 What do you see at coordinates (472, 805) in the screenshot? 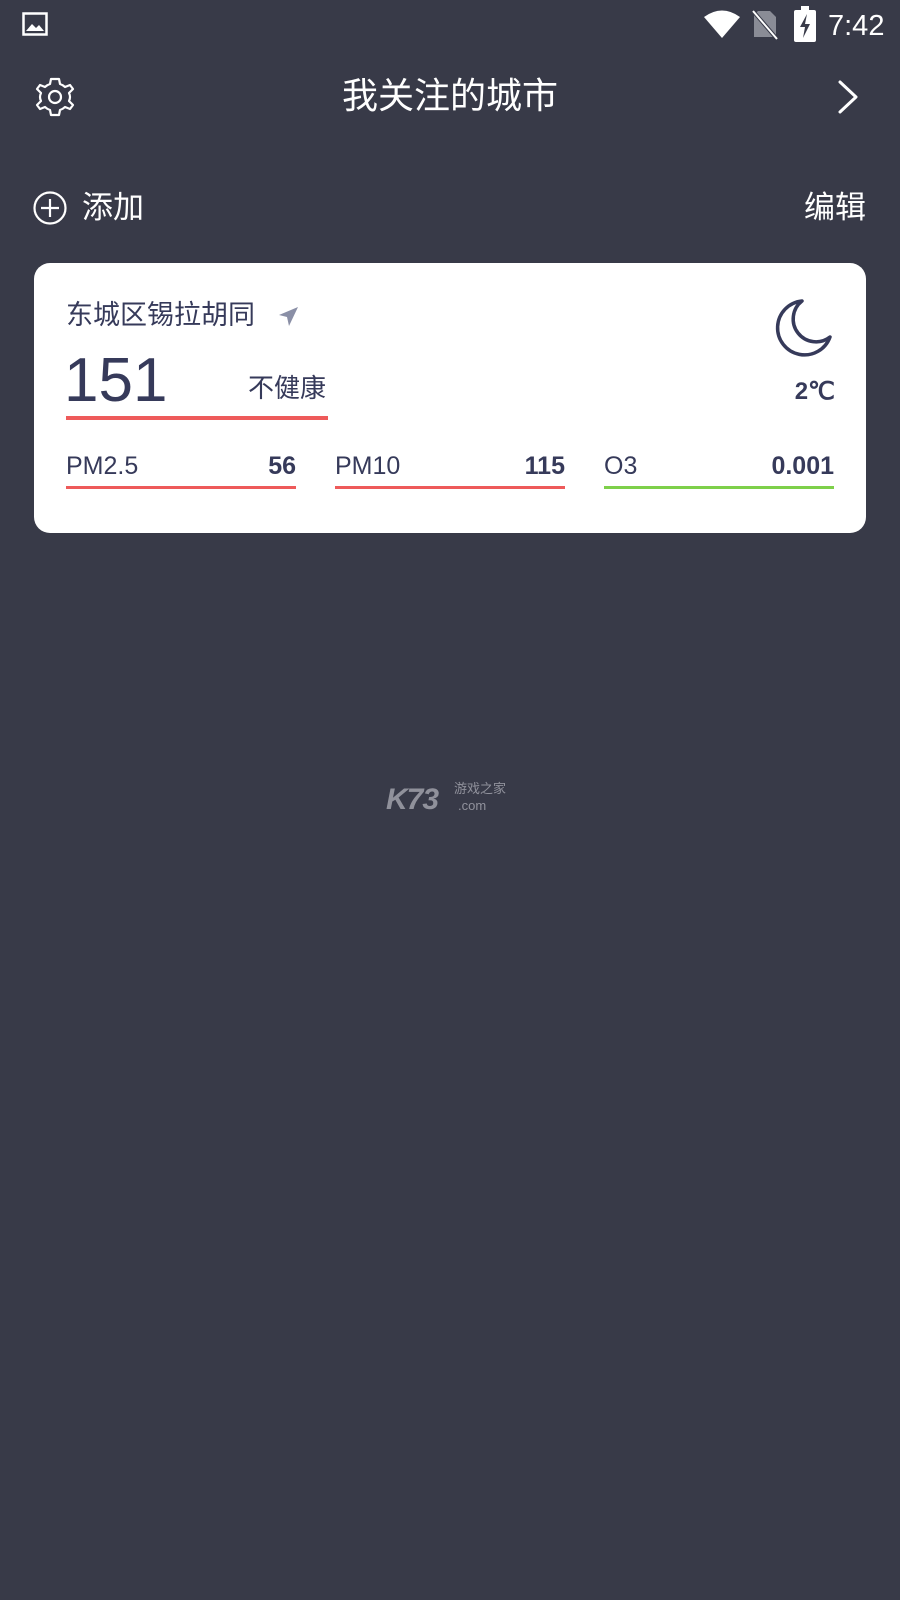
I see `watermark-domain: .com` at bounding box center [472, 805].